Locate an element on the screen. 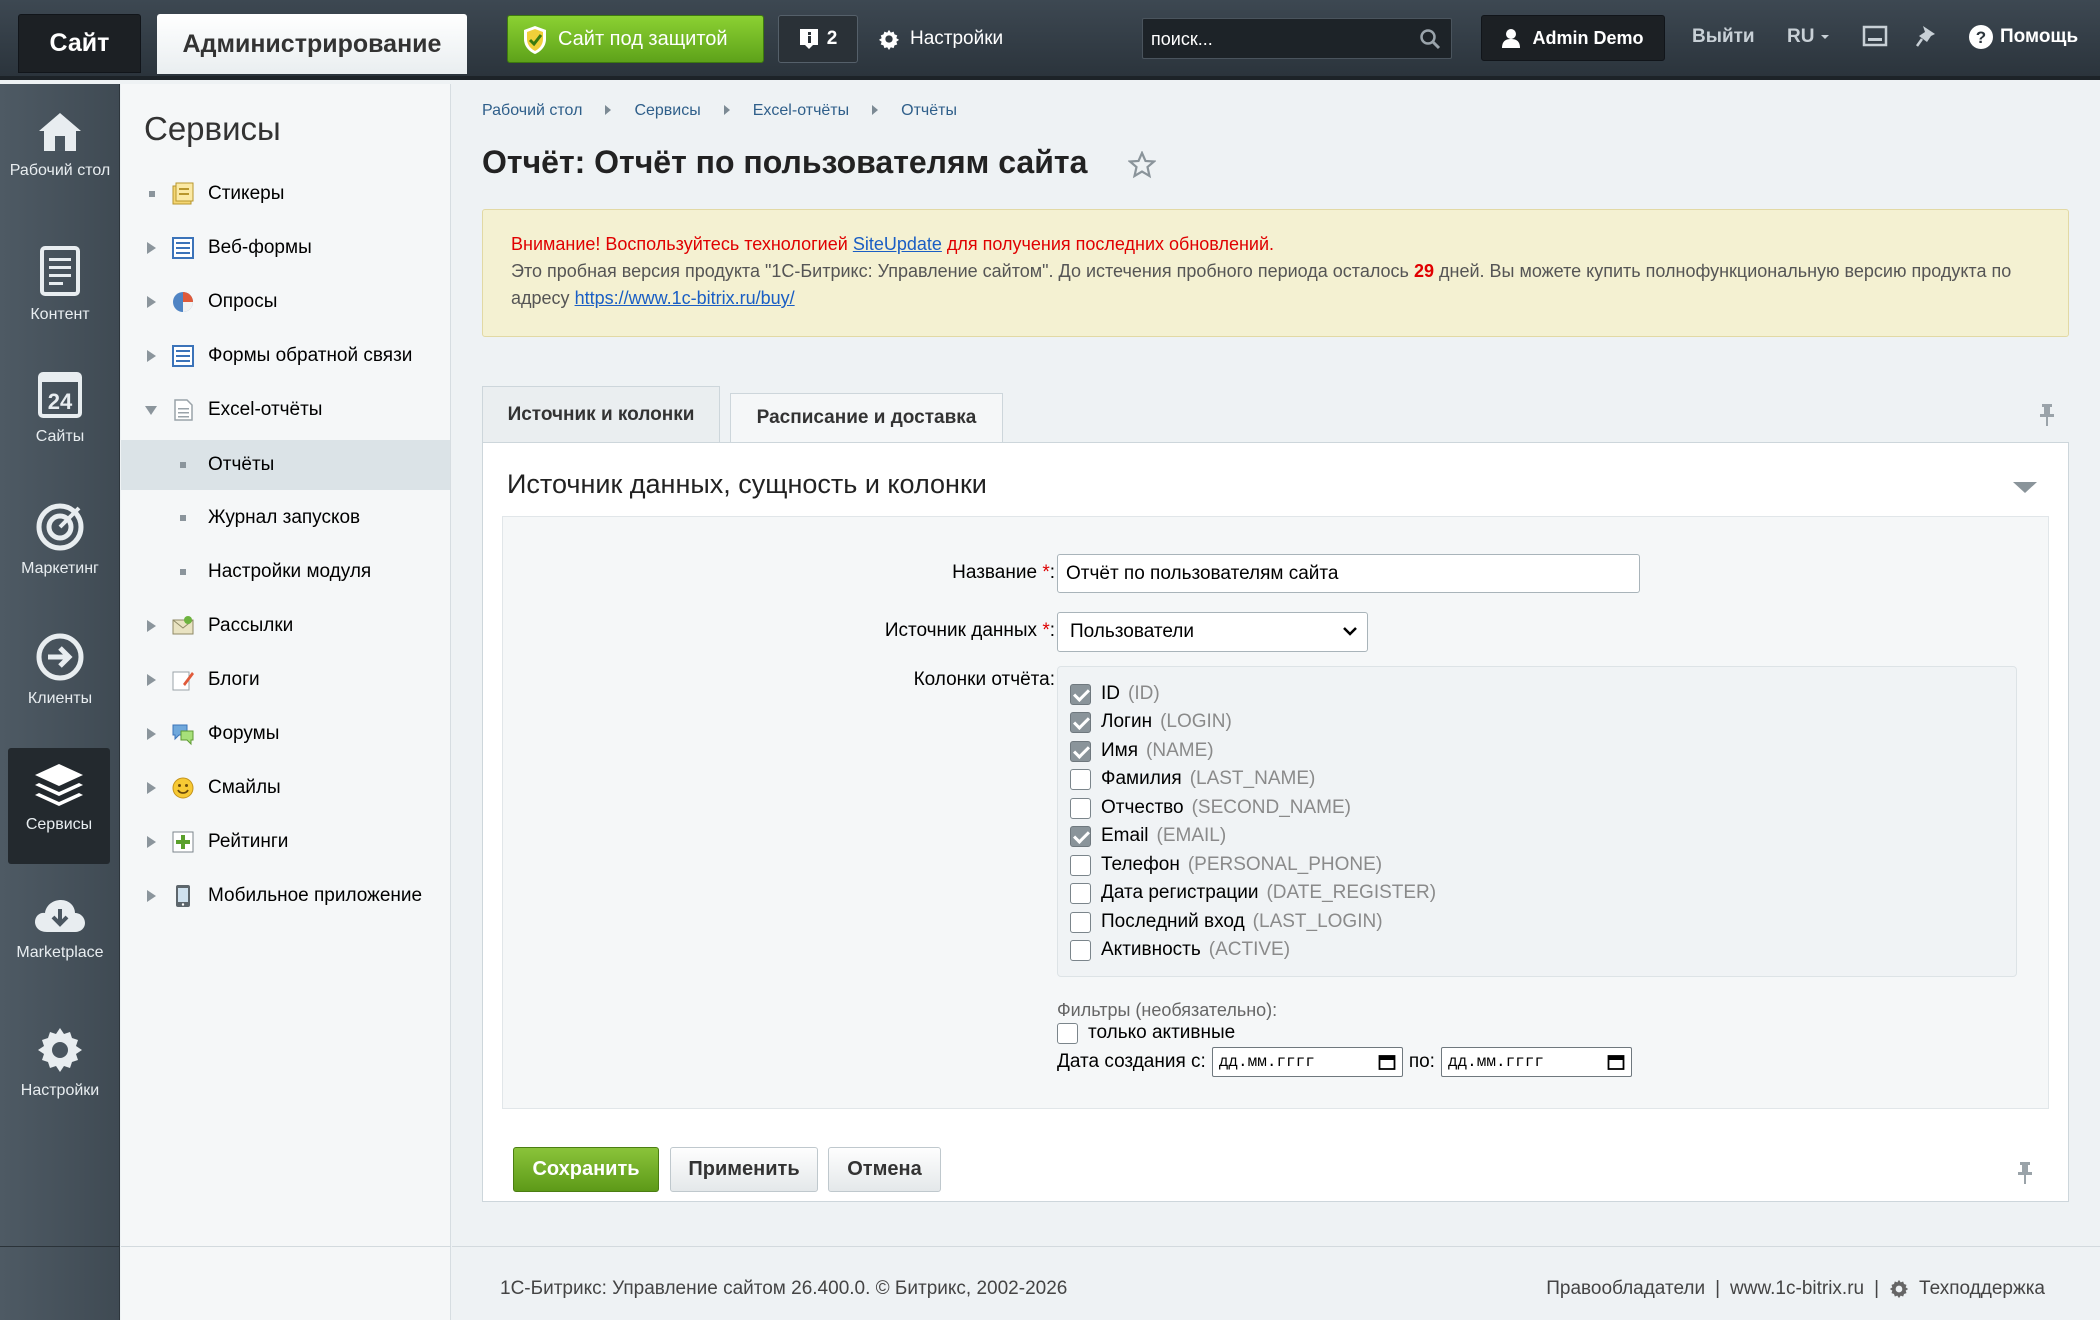 The width and height of the screenshot is (2100, 1320). submenu-item-mailings: Рассылки is located at coordinates (285, 626).